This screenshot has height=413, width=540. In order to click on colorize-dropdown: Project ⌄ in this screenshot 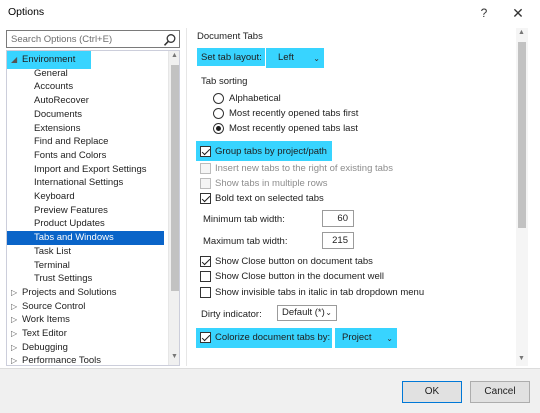, I will do `click(366, 338)`.